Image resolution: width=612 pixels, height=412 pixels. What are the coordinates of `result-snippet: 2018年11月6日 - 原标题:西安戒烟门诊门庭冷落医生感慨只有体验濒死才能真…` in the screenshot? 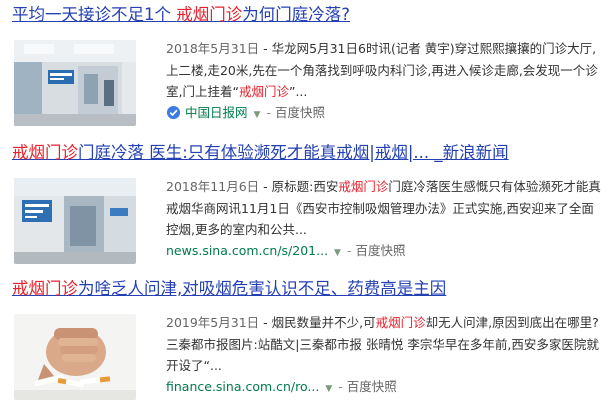 It's located at (386, 208).